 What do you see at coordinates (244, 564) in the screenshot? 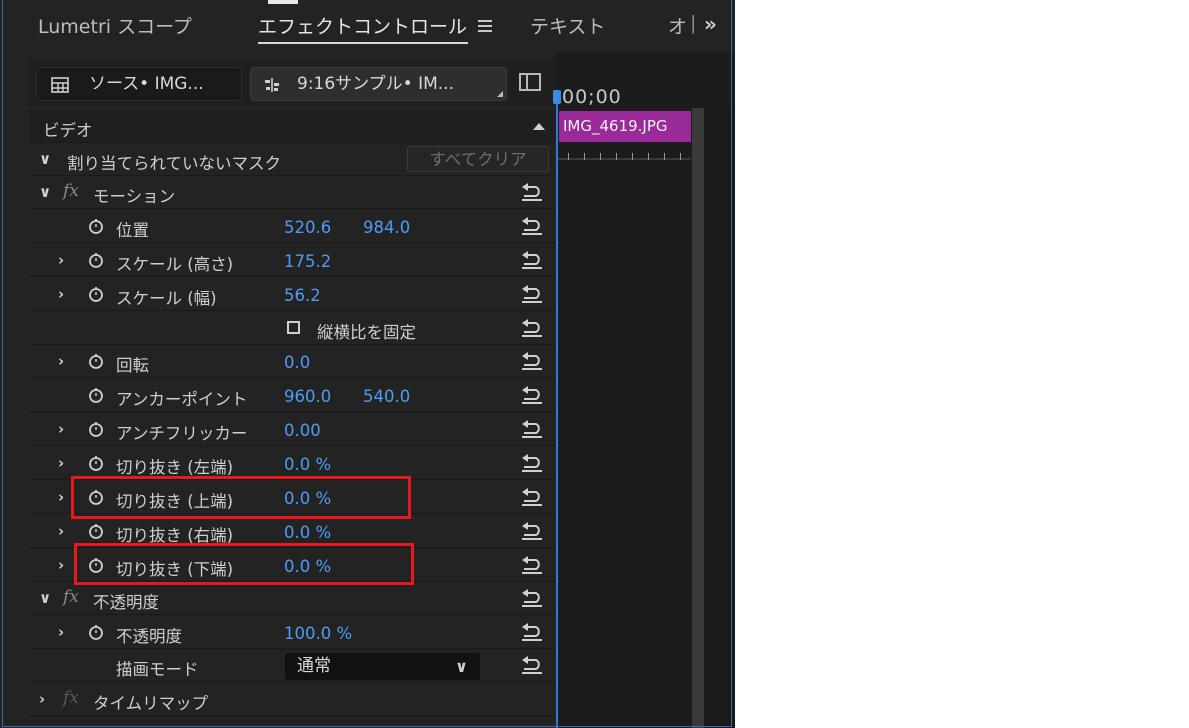
I see `highlight-crop-bottom` at bounding box center [244, 564].